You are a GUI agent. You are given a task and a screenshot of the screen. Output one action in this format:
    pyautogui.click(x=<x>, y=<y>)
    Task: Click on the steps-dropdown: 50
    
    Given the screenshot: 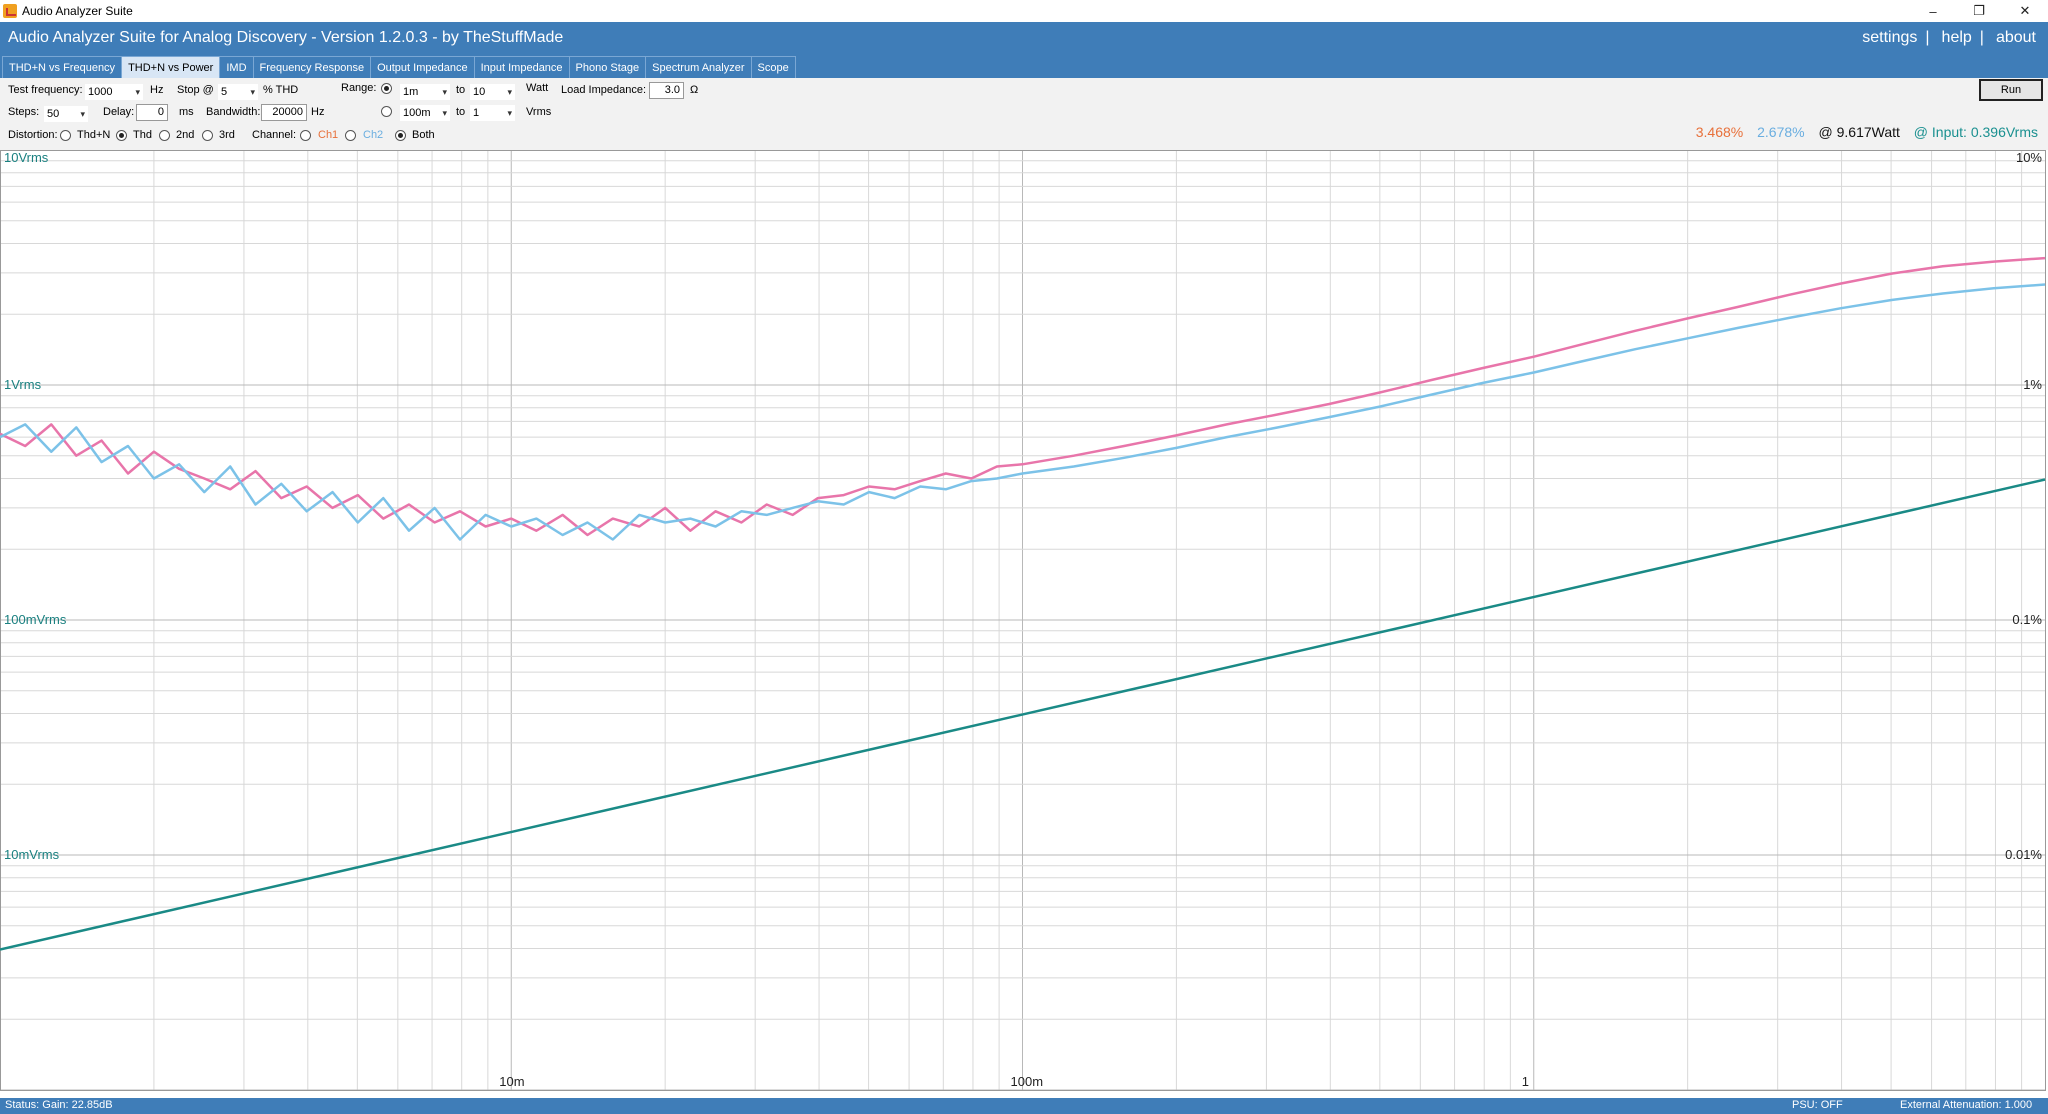 What is the action you would take?
    pyautogui.click(x=66, y=114)
    